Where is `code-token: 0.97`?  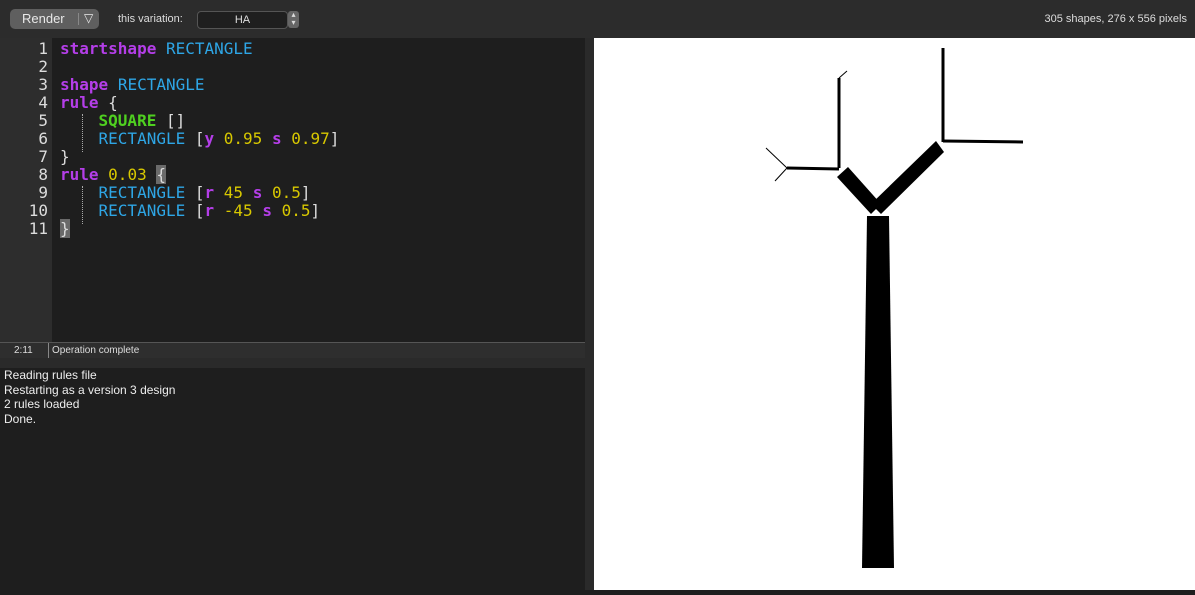 code-token: 0.97 is located at coordinates (310, 138).